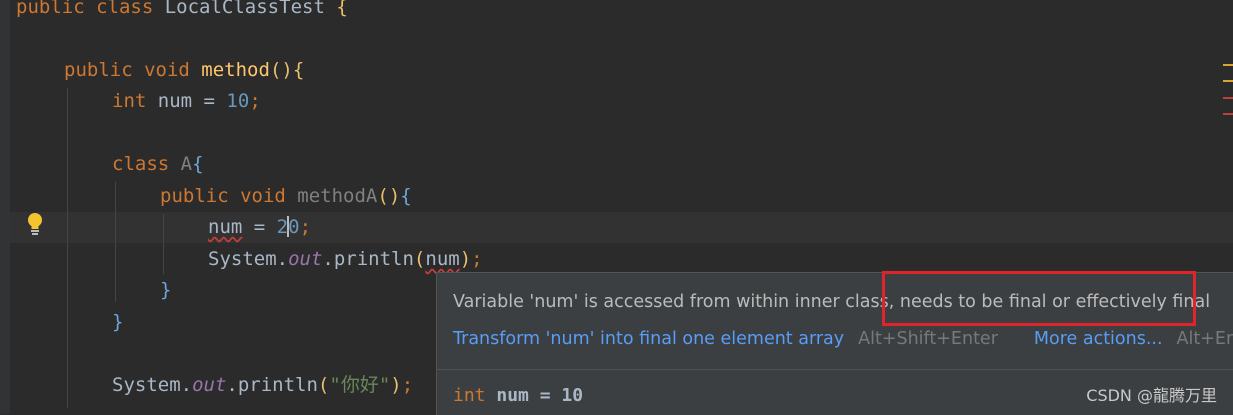  Describe the element at coordinates (345, 259) in the screenshot. I see `code-line-9: System.out.println(num);` at that location.